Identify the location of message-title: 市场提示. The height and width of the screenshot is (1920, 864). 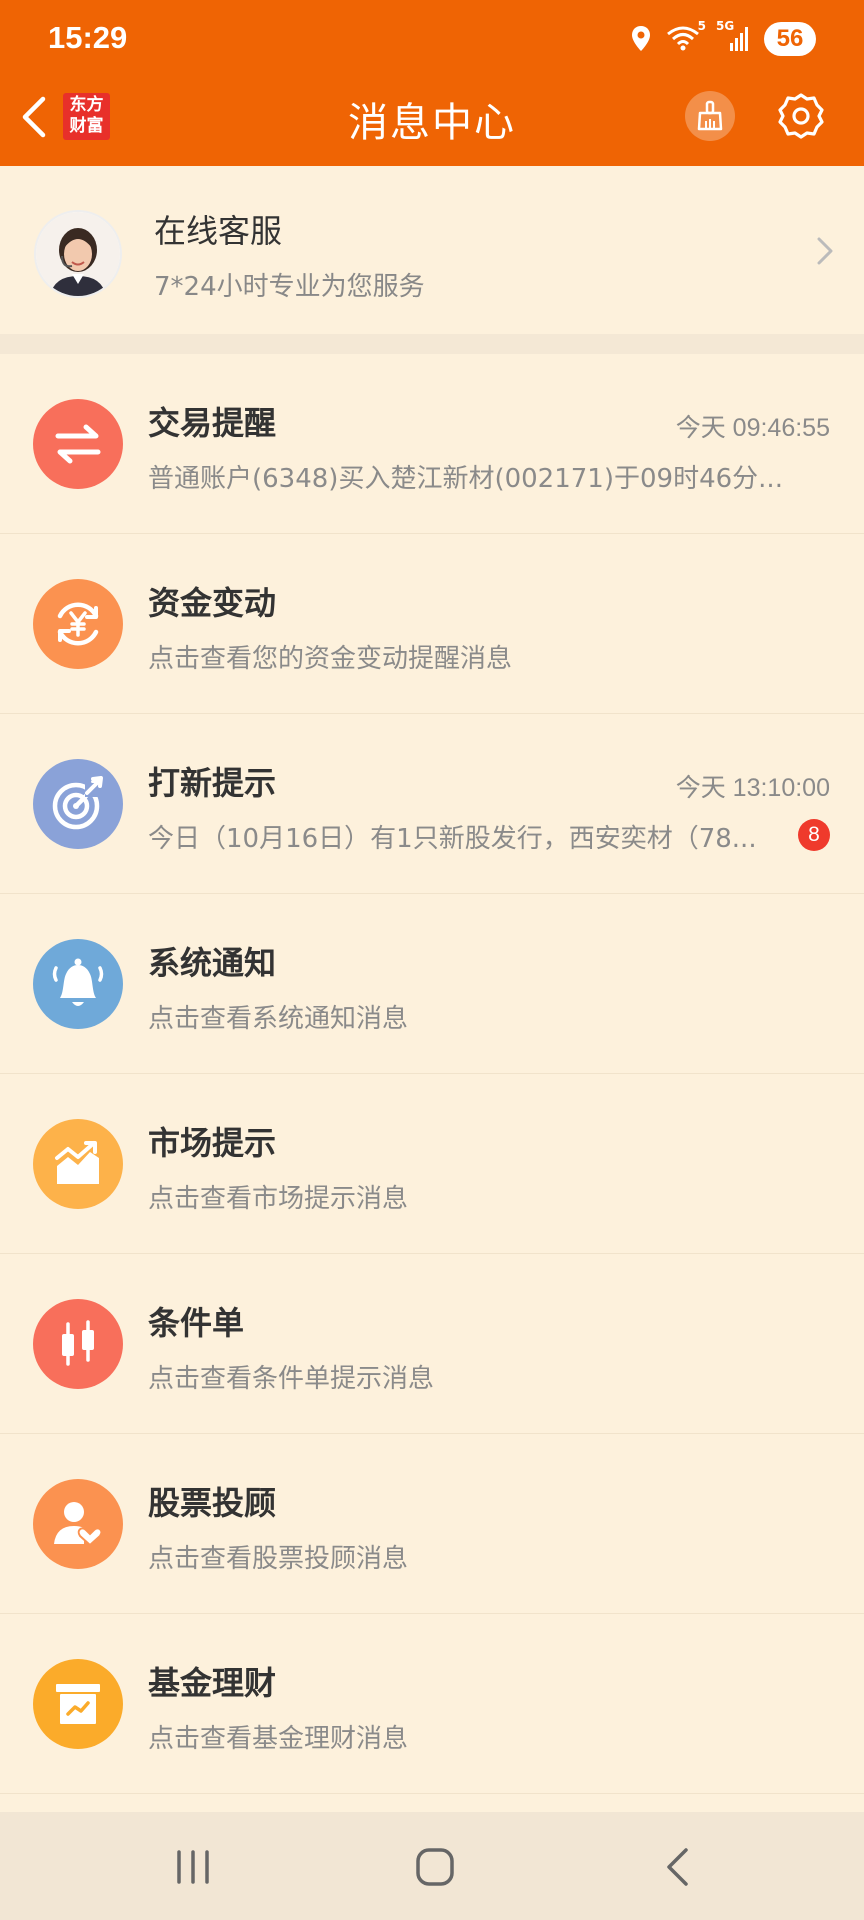
(212, 1143).